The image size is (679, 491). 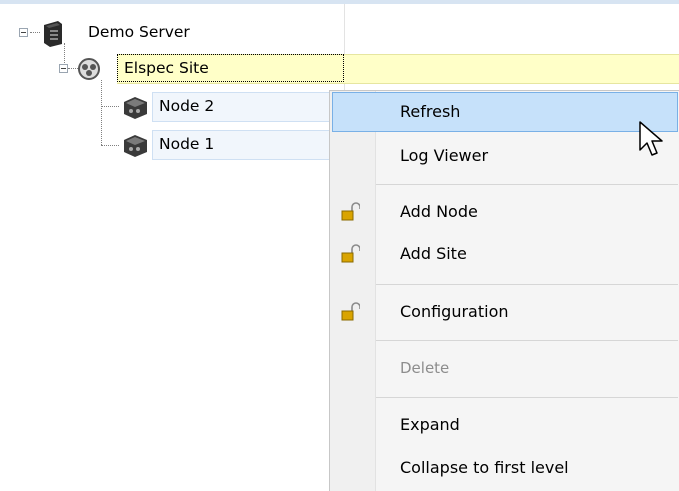 What do you see at coordinates (425, 368) in the screenshot?
I see `menu-item-label: Delete` at bounding box center [425, 368].